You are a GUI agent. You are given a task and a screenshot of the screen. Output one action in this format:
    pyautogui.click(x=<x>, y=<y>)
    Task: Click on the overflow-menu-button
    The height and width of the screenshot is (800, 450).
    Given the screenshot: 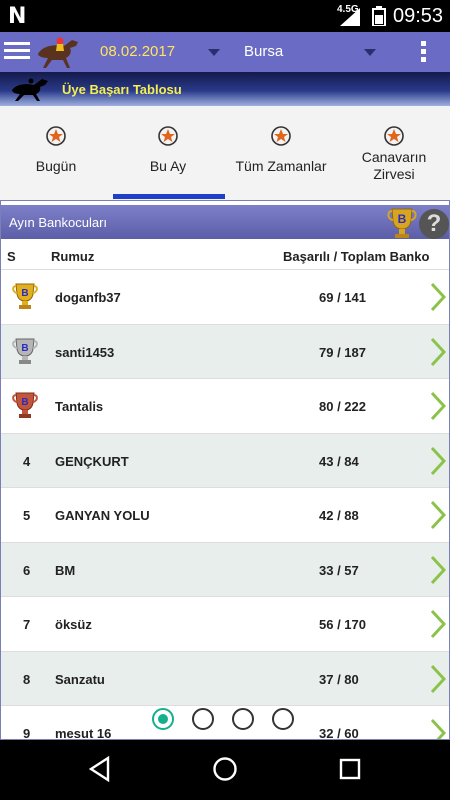 What is the action you would take?
    pyautogui.click(x=423, y=53)
    